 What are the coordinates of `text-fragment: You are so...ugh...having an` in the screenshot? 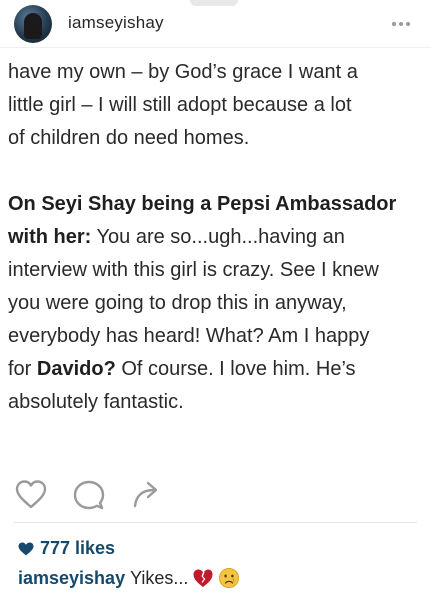 It's located at (218, 237).